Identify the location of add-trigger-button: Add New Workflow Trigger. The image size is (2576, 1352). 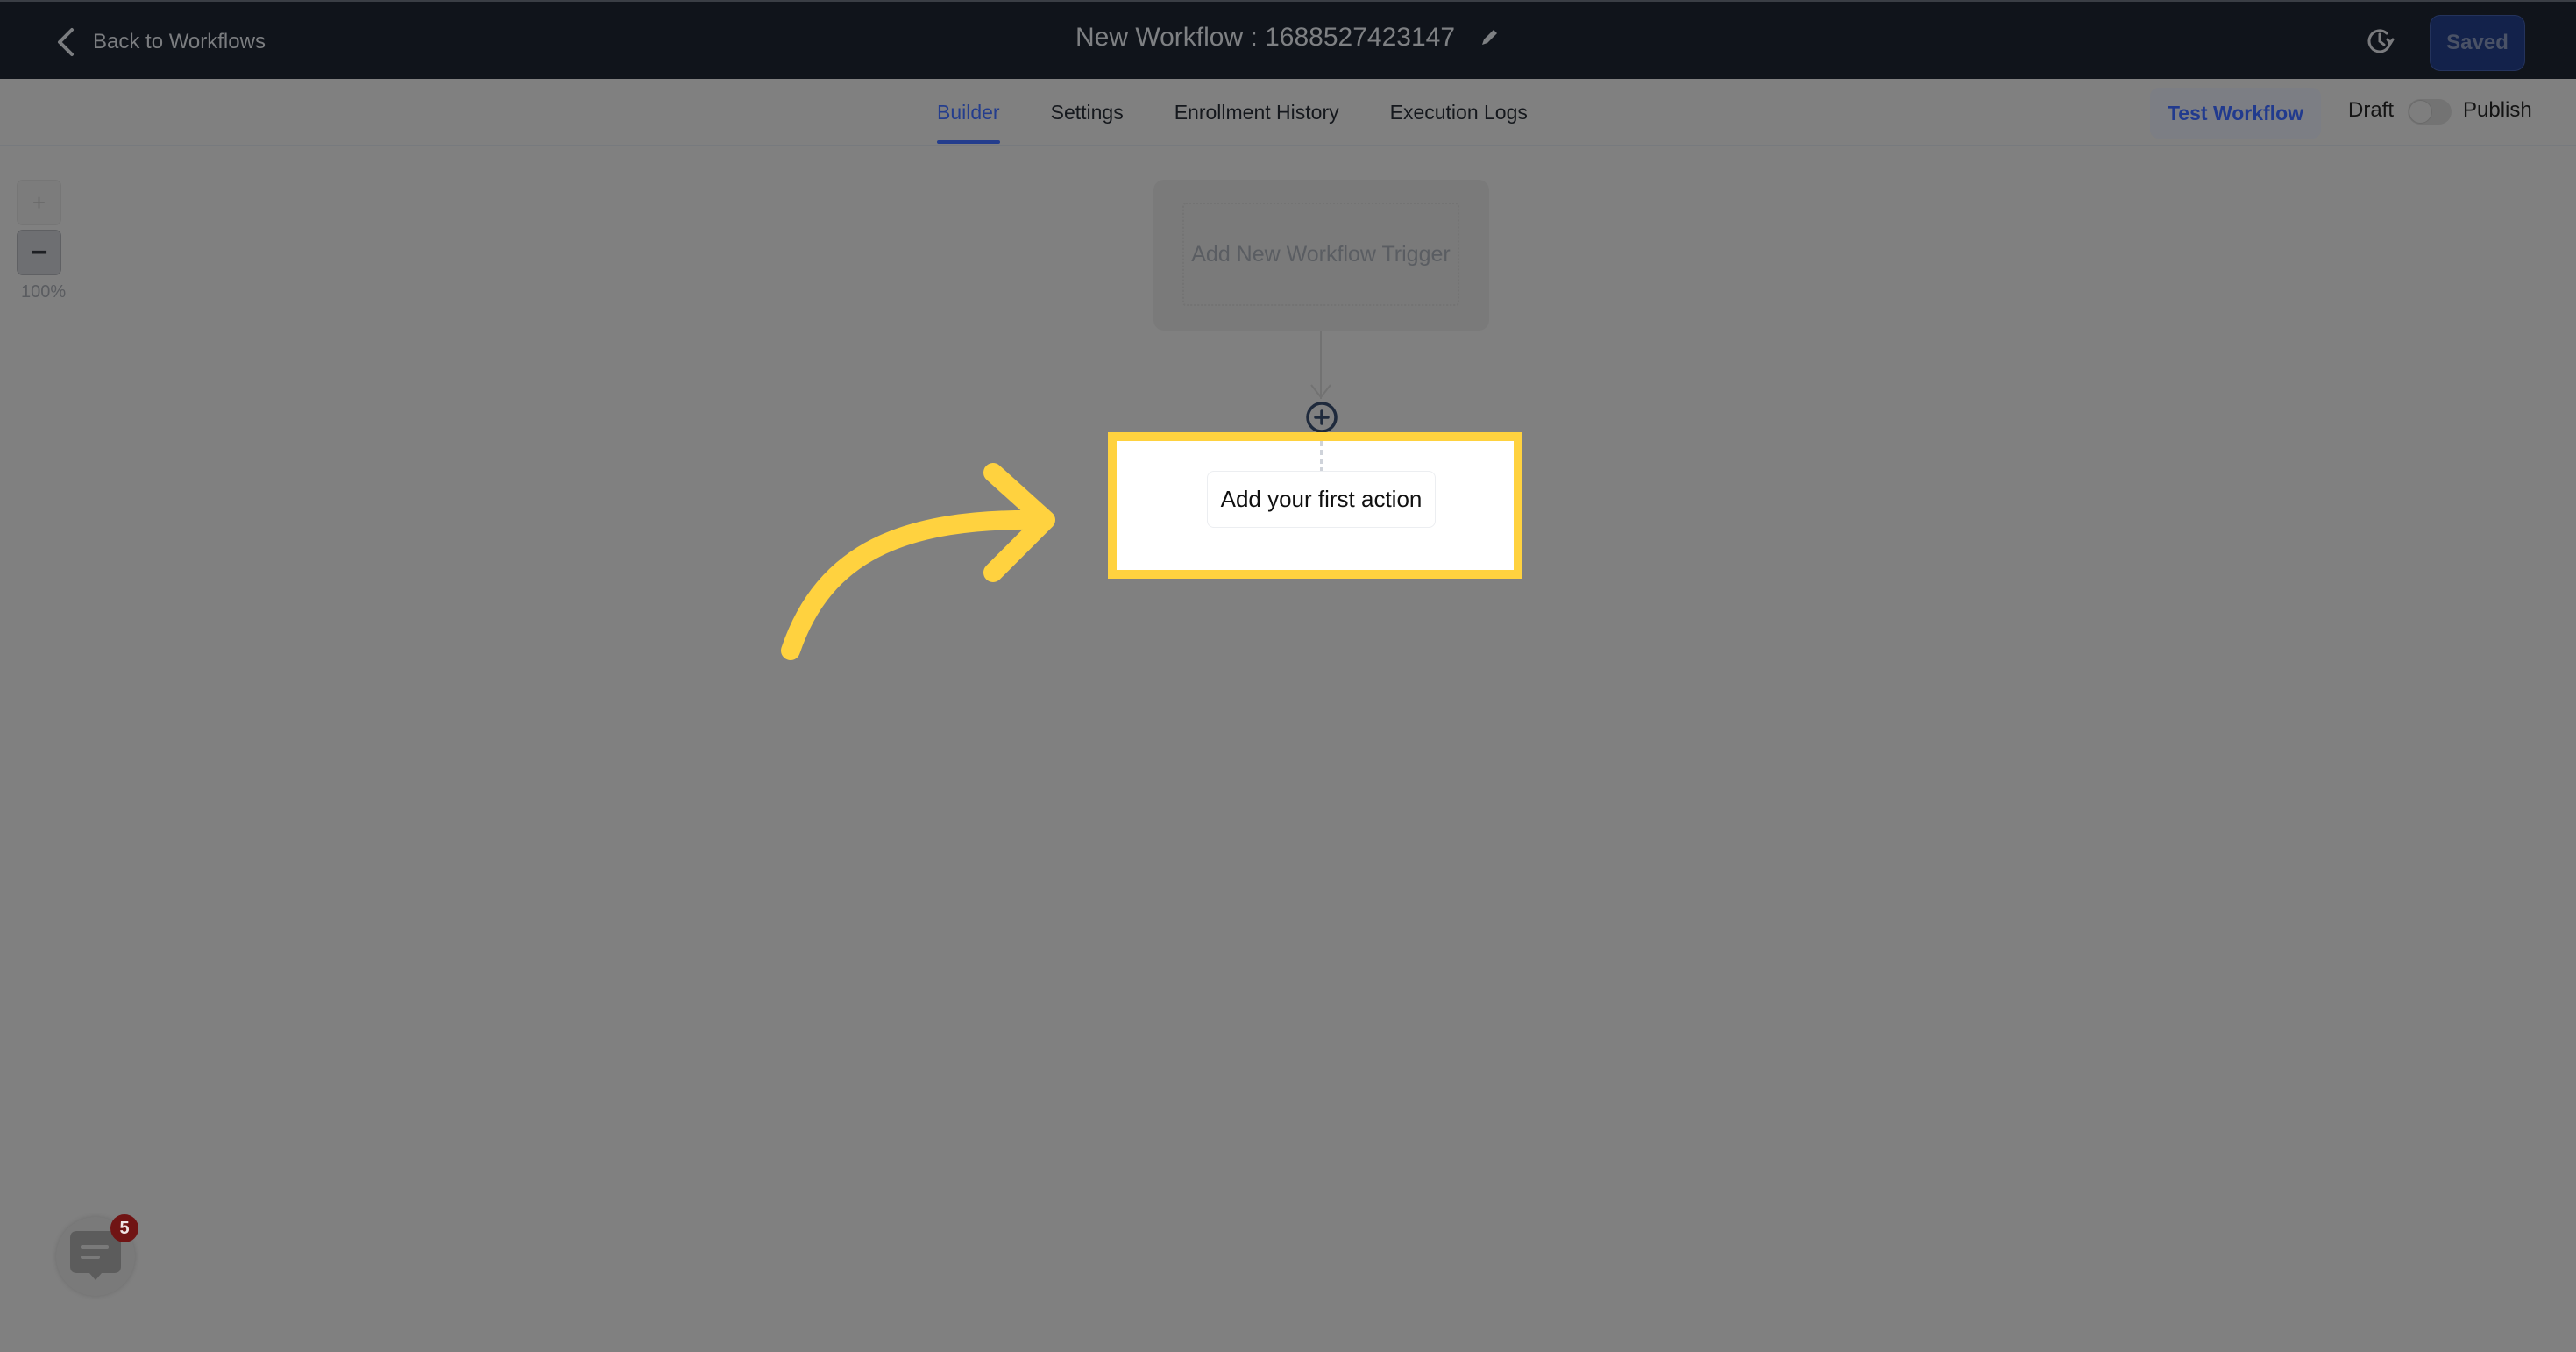
(1320, 254).